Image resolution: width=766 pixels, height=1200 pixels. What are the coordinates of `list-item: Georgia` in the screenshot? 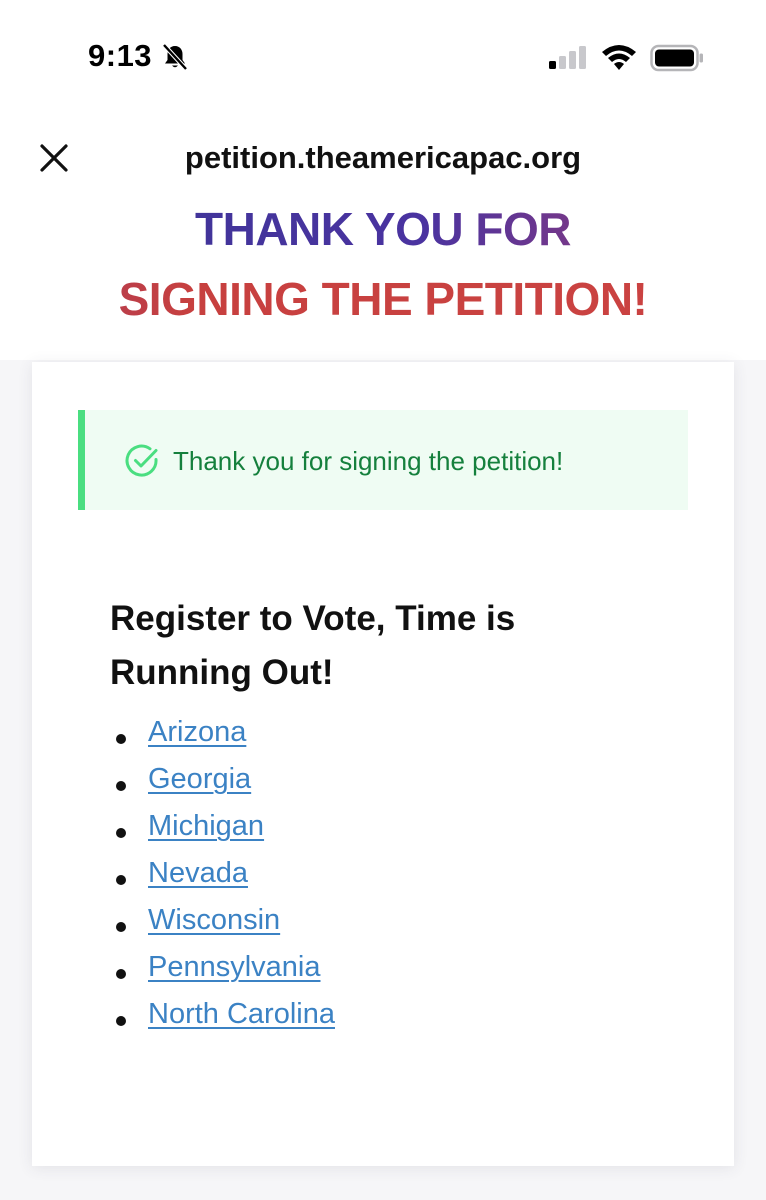 It's located at (222, 786).